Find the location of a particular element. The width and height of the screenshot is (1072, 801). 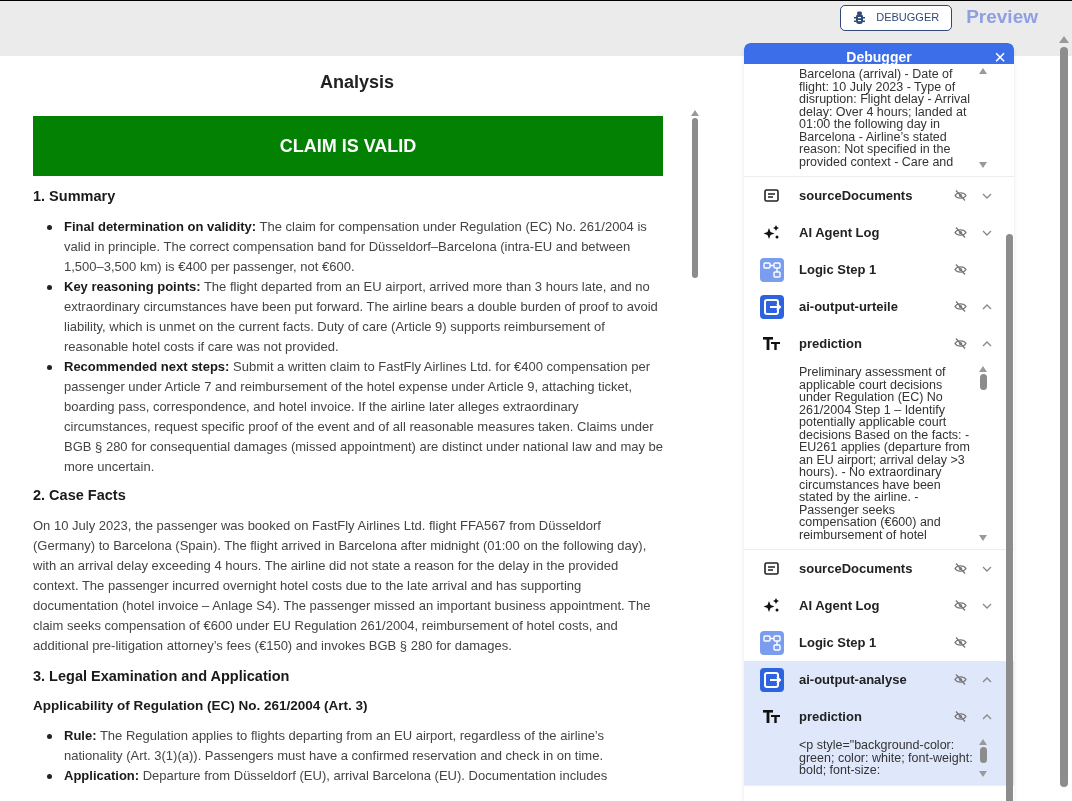

subsection-heading: Applicability of Regulation (EC) No. 261/2004 (Art. 3) is located at coordinates (201, 706).